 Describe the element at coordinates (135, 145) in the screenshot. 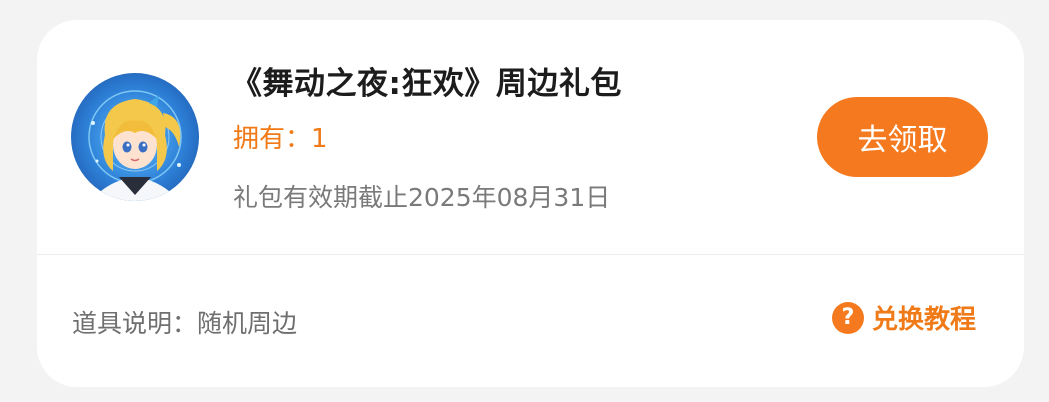

I see `anime-character-avatar-icon` at that location.